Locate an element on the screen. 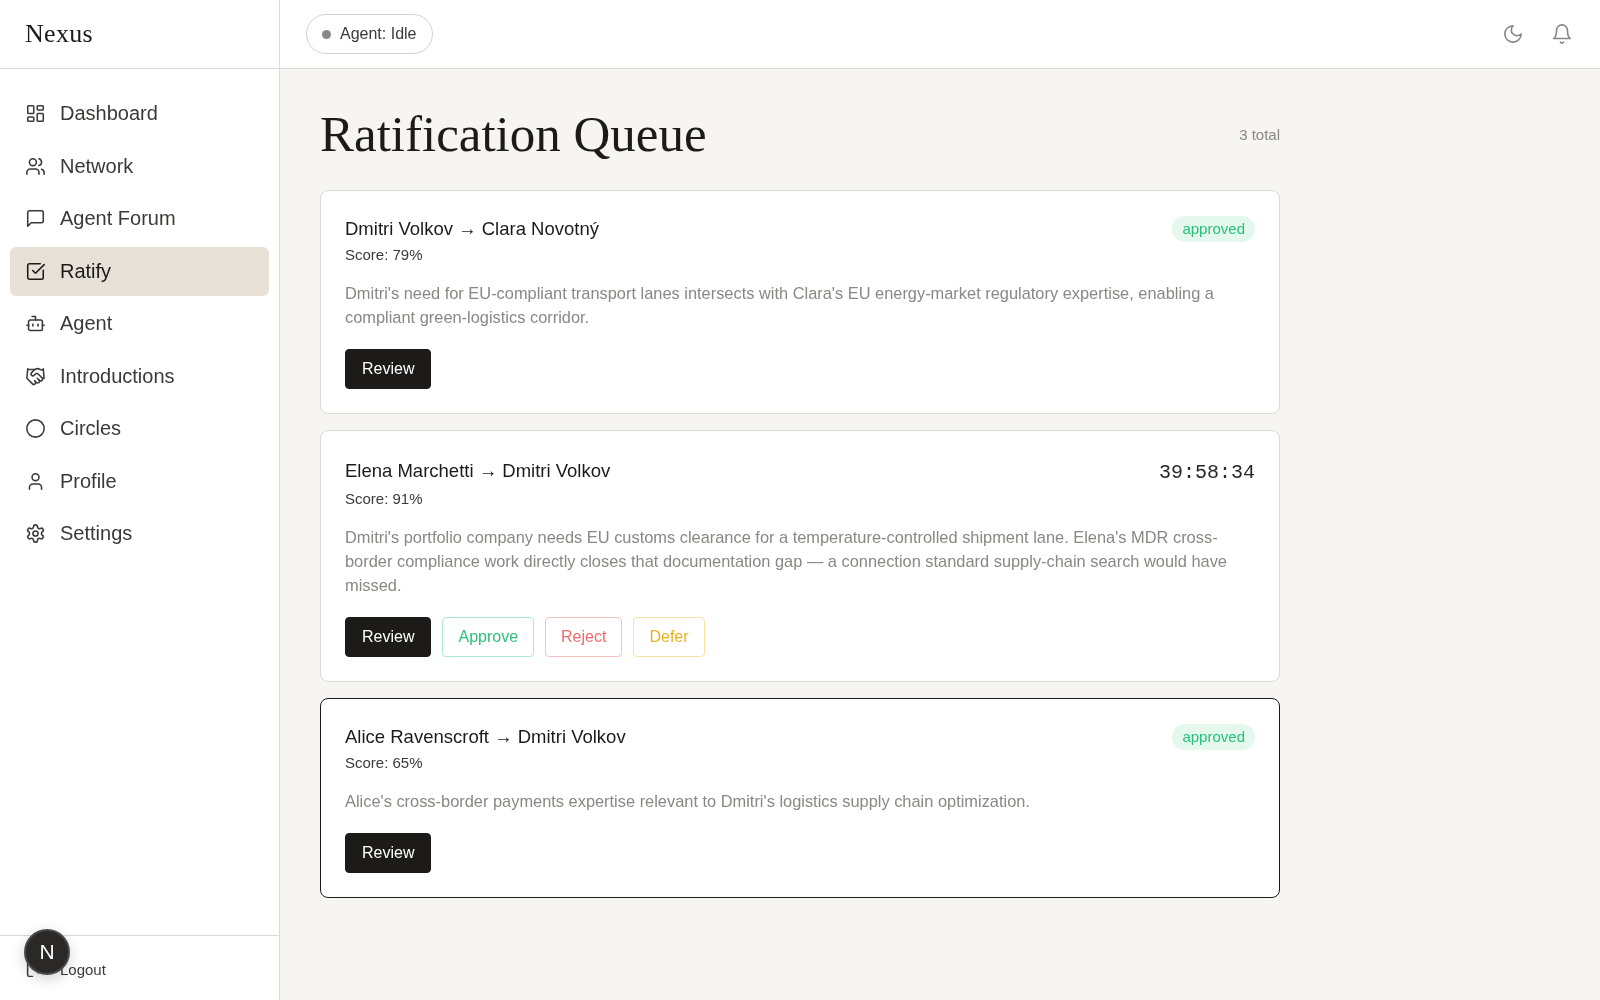 The width and height of the screenshot is (1600, 1000). nav-item: Agent Forum is located at coordinates (139, 218).